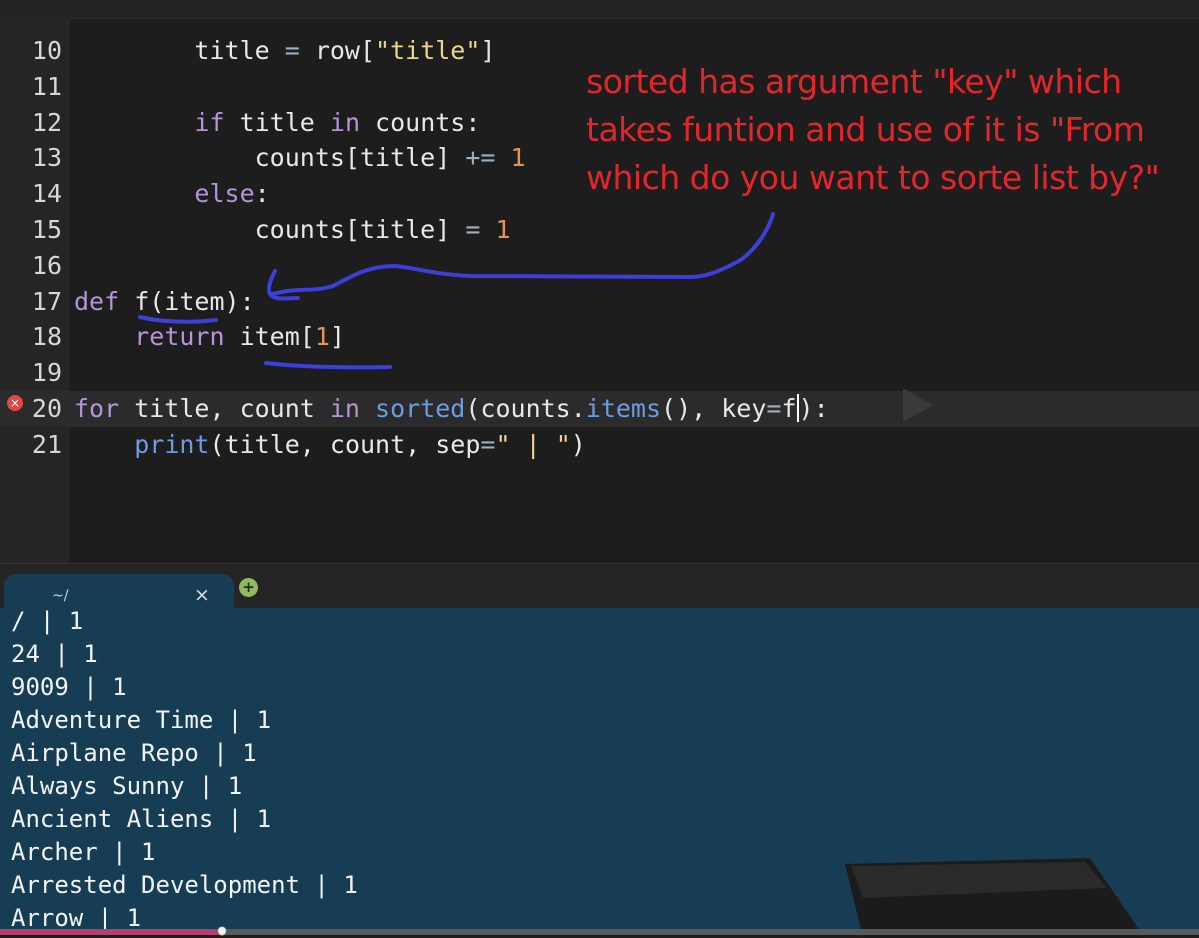 This screenshot has height=938, width=1199. I want to click on code-text: return item[1], so click(209, 337).